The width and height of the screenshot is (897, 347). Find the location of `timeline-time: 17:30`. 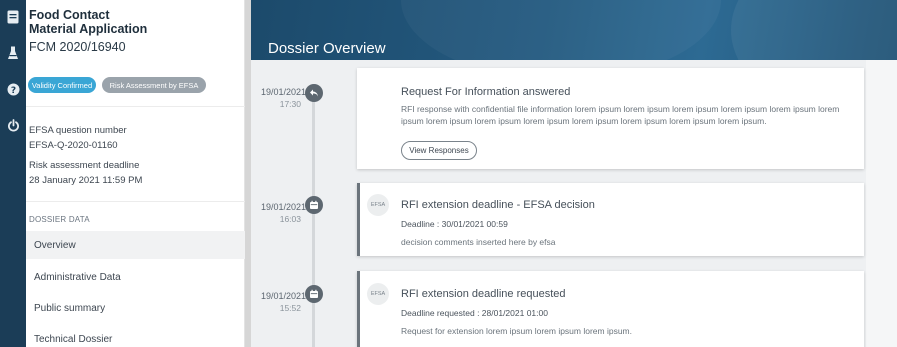

timeline-time: 17:30 is located at coordinates (290, 104).